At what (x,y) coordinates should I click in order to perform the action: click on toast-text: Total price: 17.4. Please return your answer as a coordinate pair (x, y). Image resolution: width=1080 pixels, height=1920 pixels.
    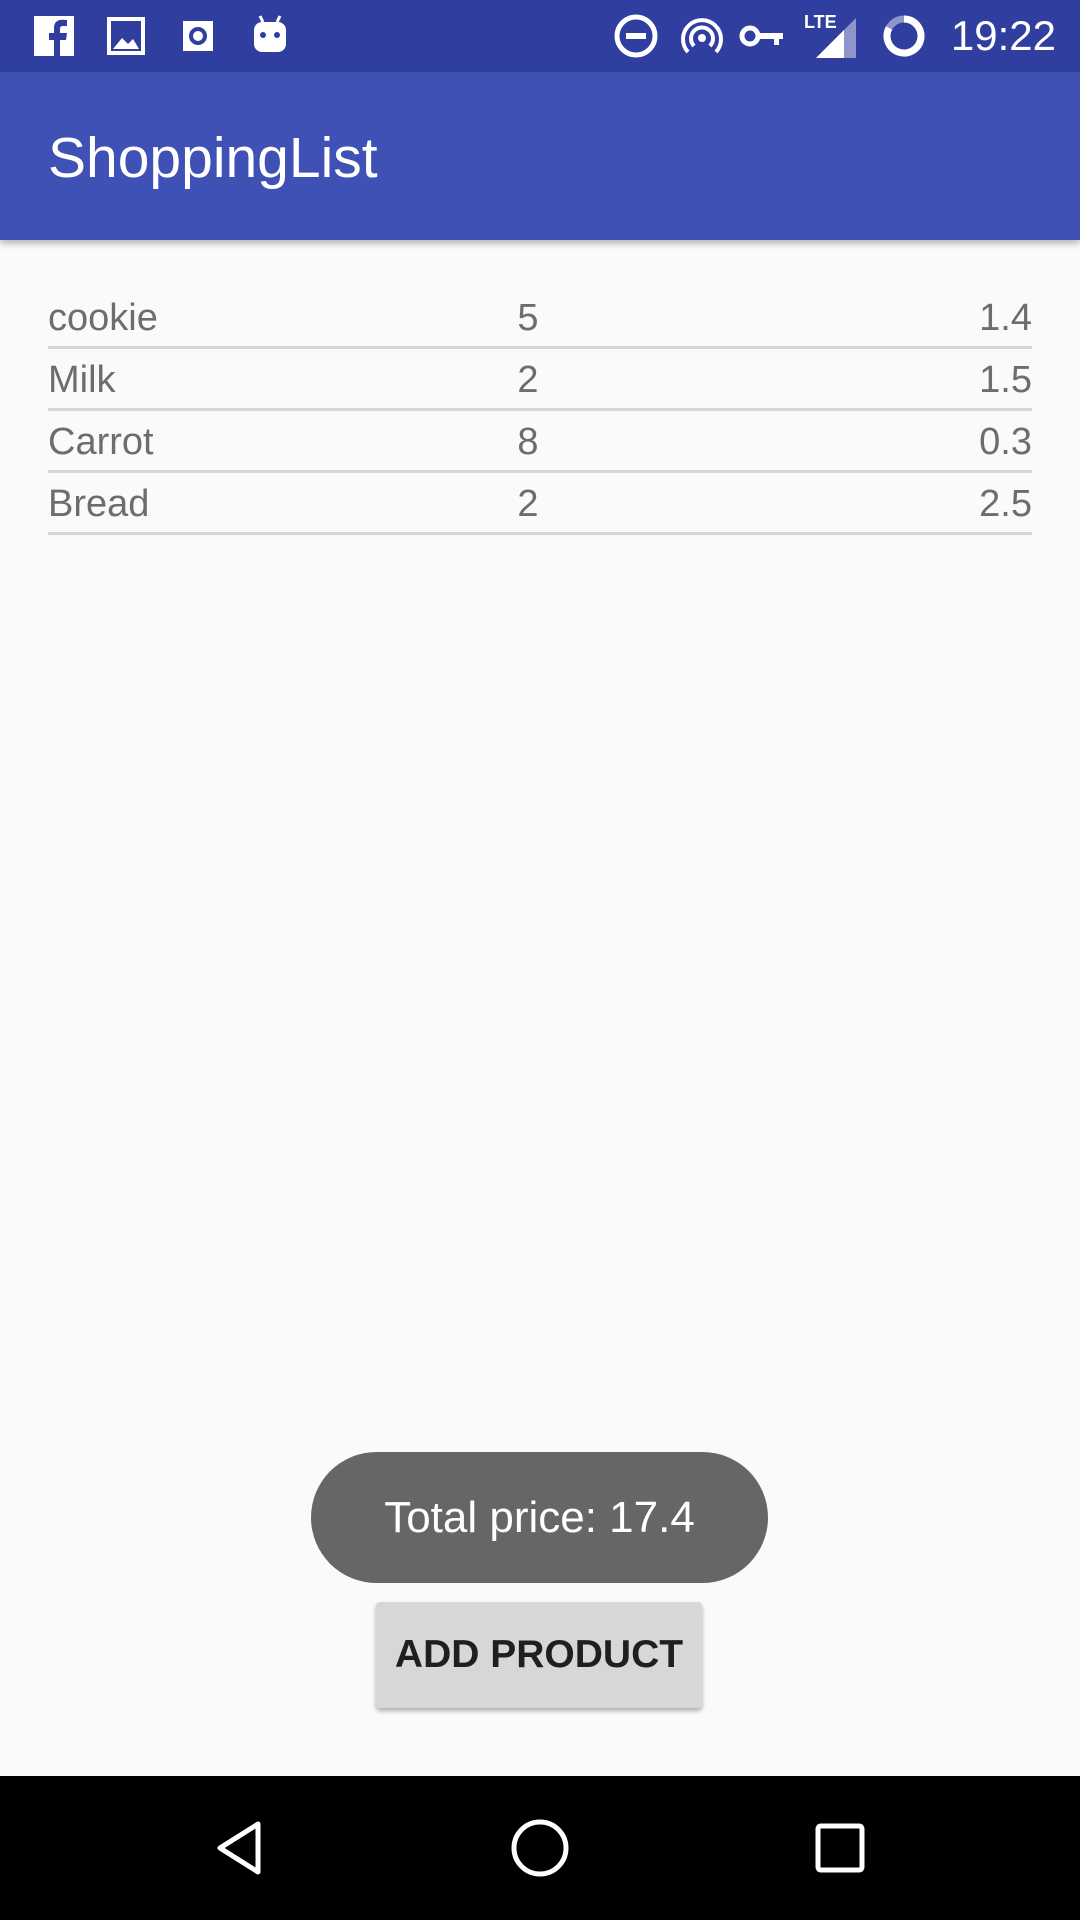
    Looking at the image, I should click on (539, 1517).